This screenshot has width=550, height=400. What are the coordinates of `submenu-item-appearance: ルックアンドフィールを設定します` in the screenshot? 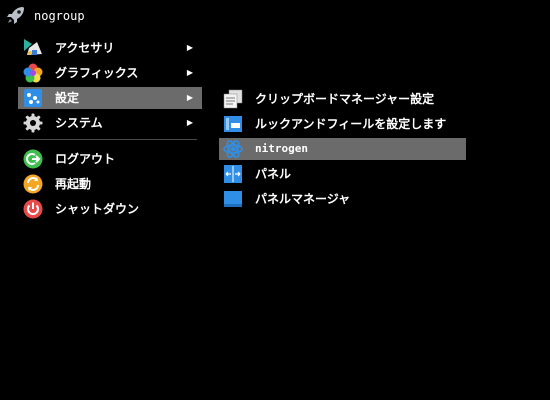 It's located at (342, 123).